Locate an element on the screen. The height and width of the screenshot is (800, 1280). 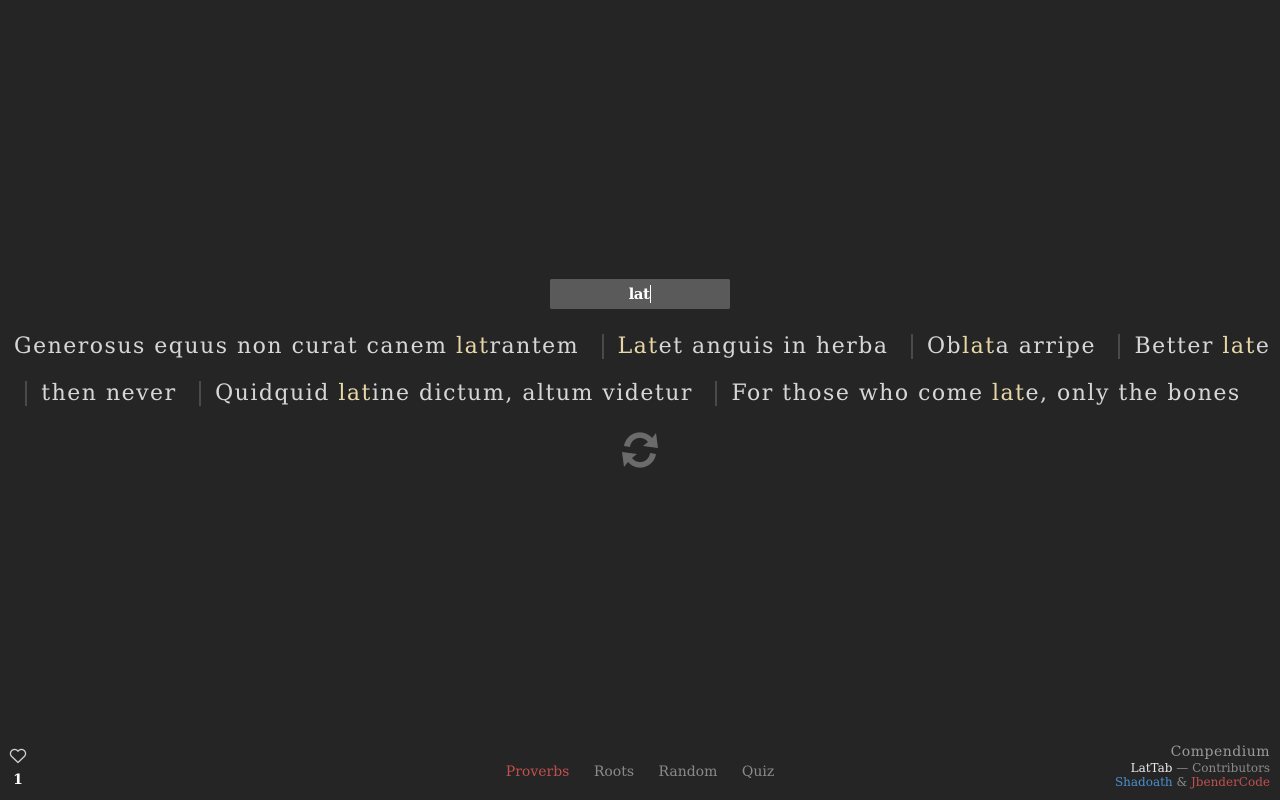
nav-roots: Roots is located at coordinates (614, 772).